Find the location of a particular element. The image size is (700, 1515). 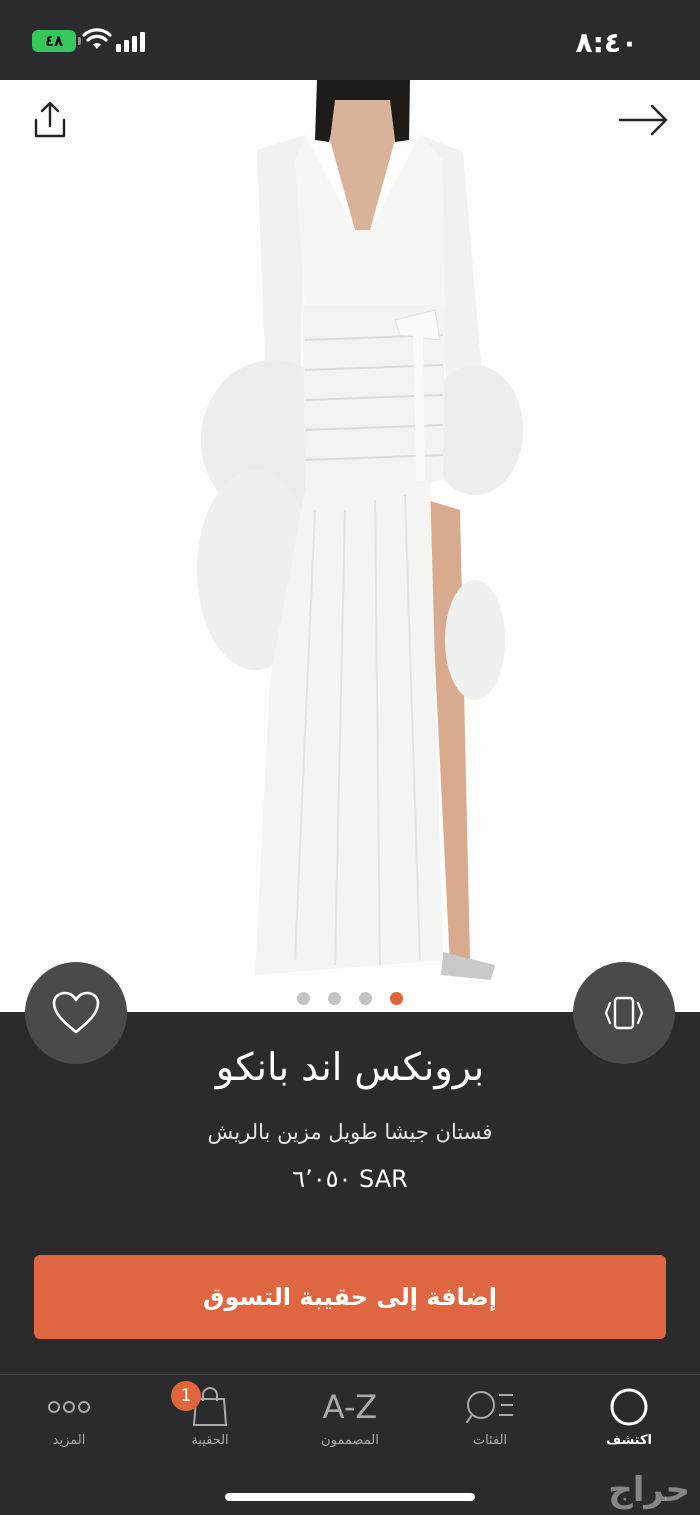

tab-categories-label: الفئات is located at coordinates (490, 1440).